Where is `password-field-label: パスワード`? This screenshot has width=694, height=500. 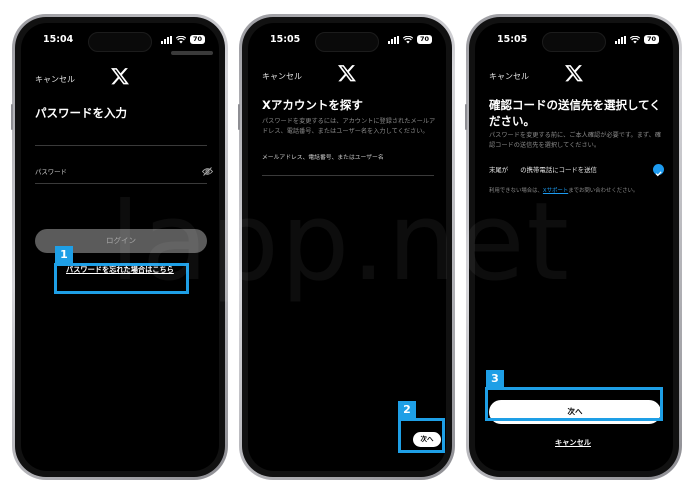
password-field-label: パスワード is located at coordinates (51, 172).